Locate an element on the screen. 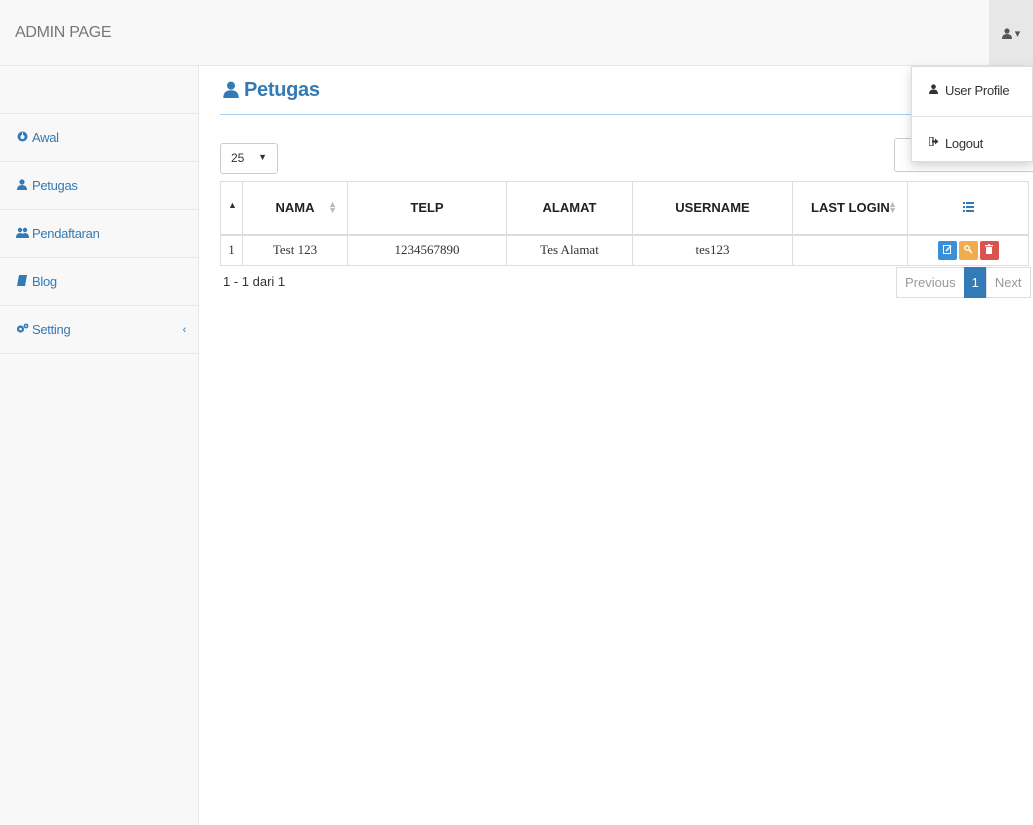 The width and height of the screenshot is (1033, 825). page-length-select: 25 ▼ is located at coordinates (249, 158).